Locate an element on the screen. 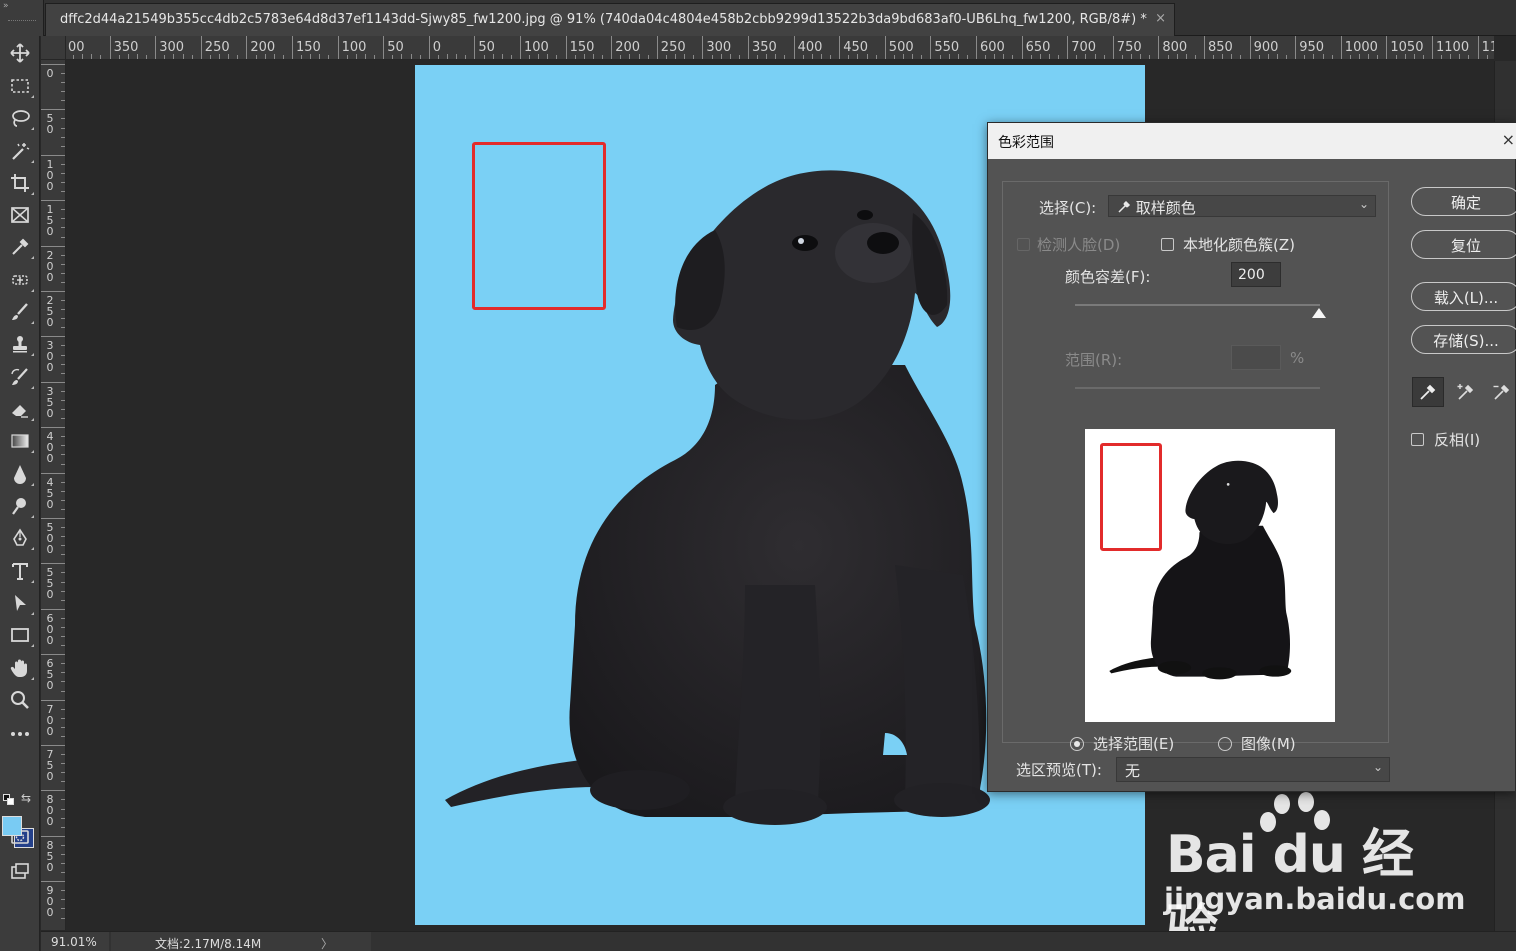 The image size is (1516, 951). ruler-label: 50 is located at coordinates (50, 124).